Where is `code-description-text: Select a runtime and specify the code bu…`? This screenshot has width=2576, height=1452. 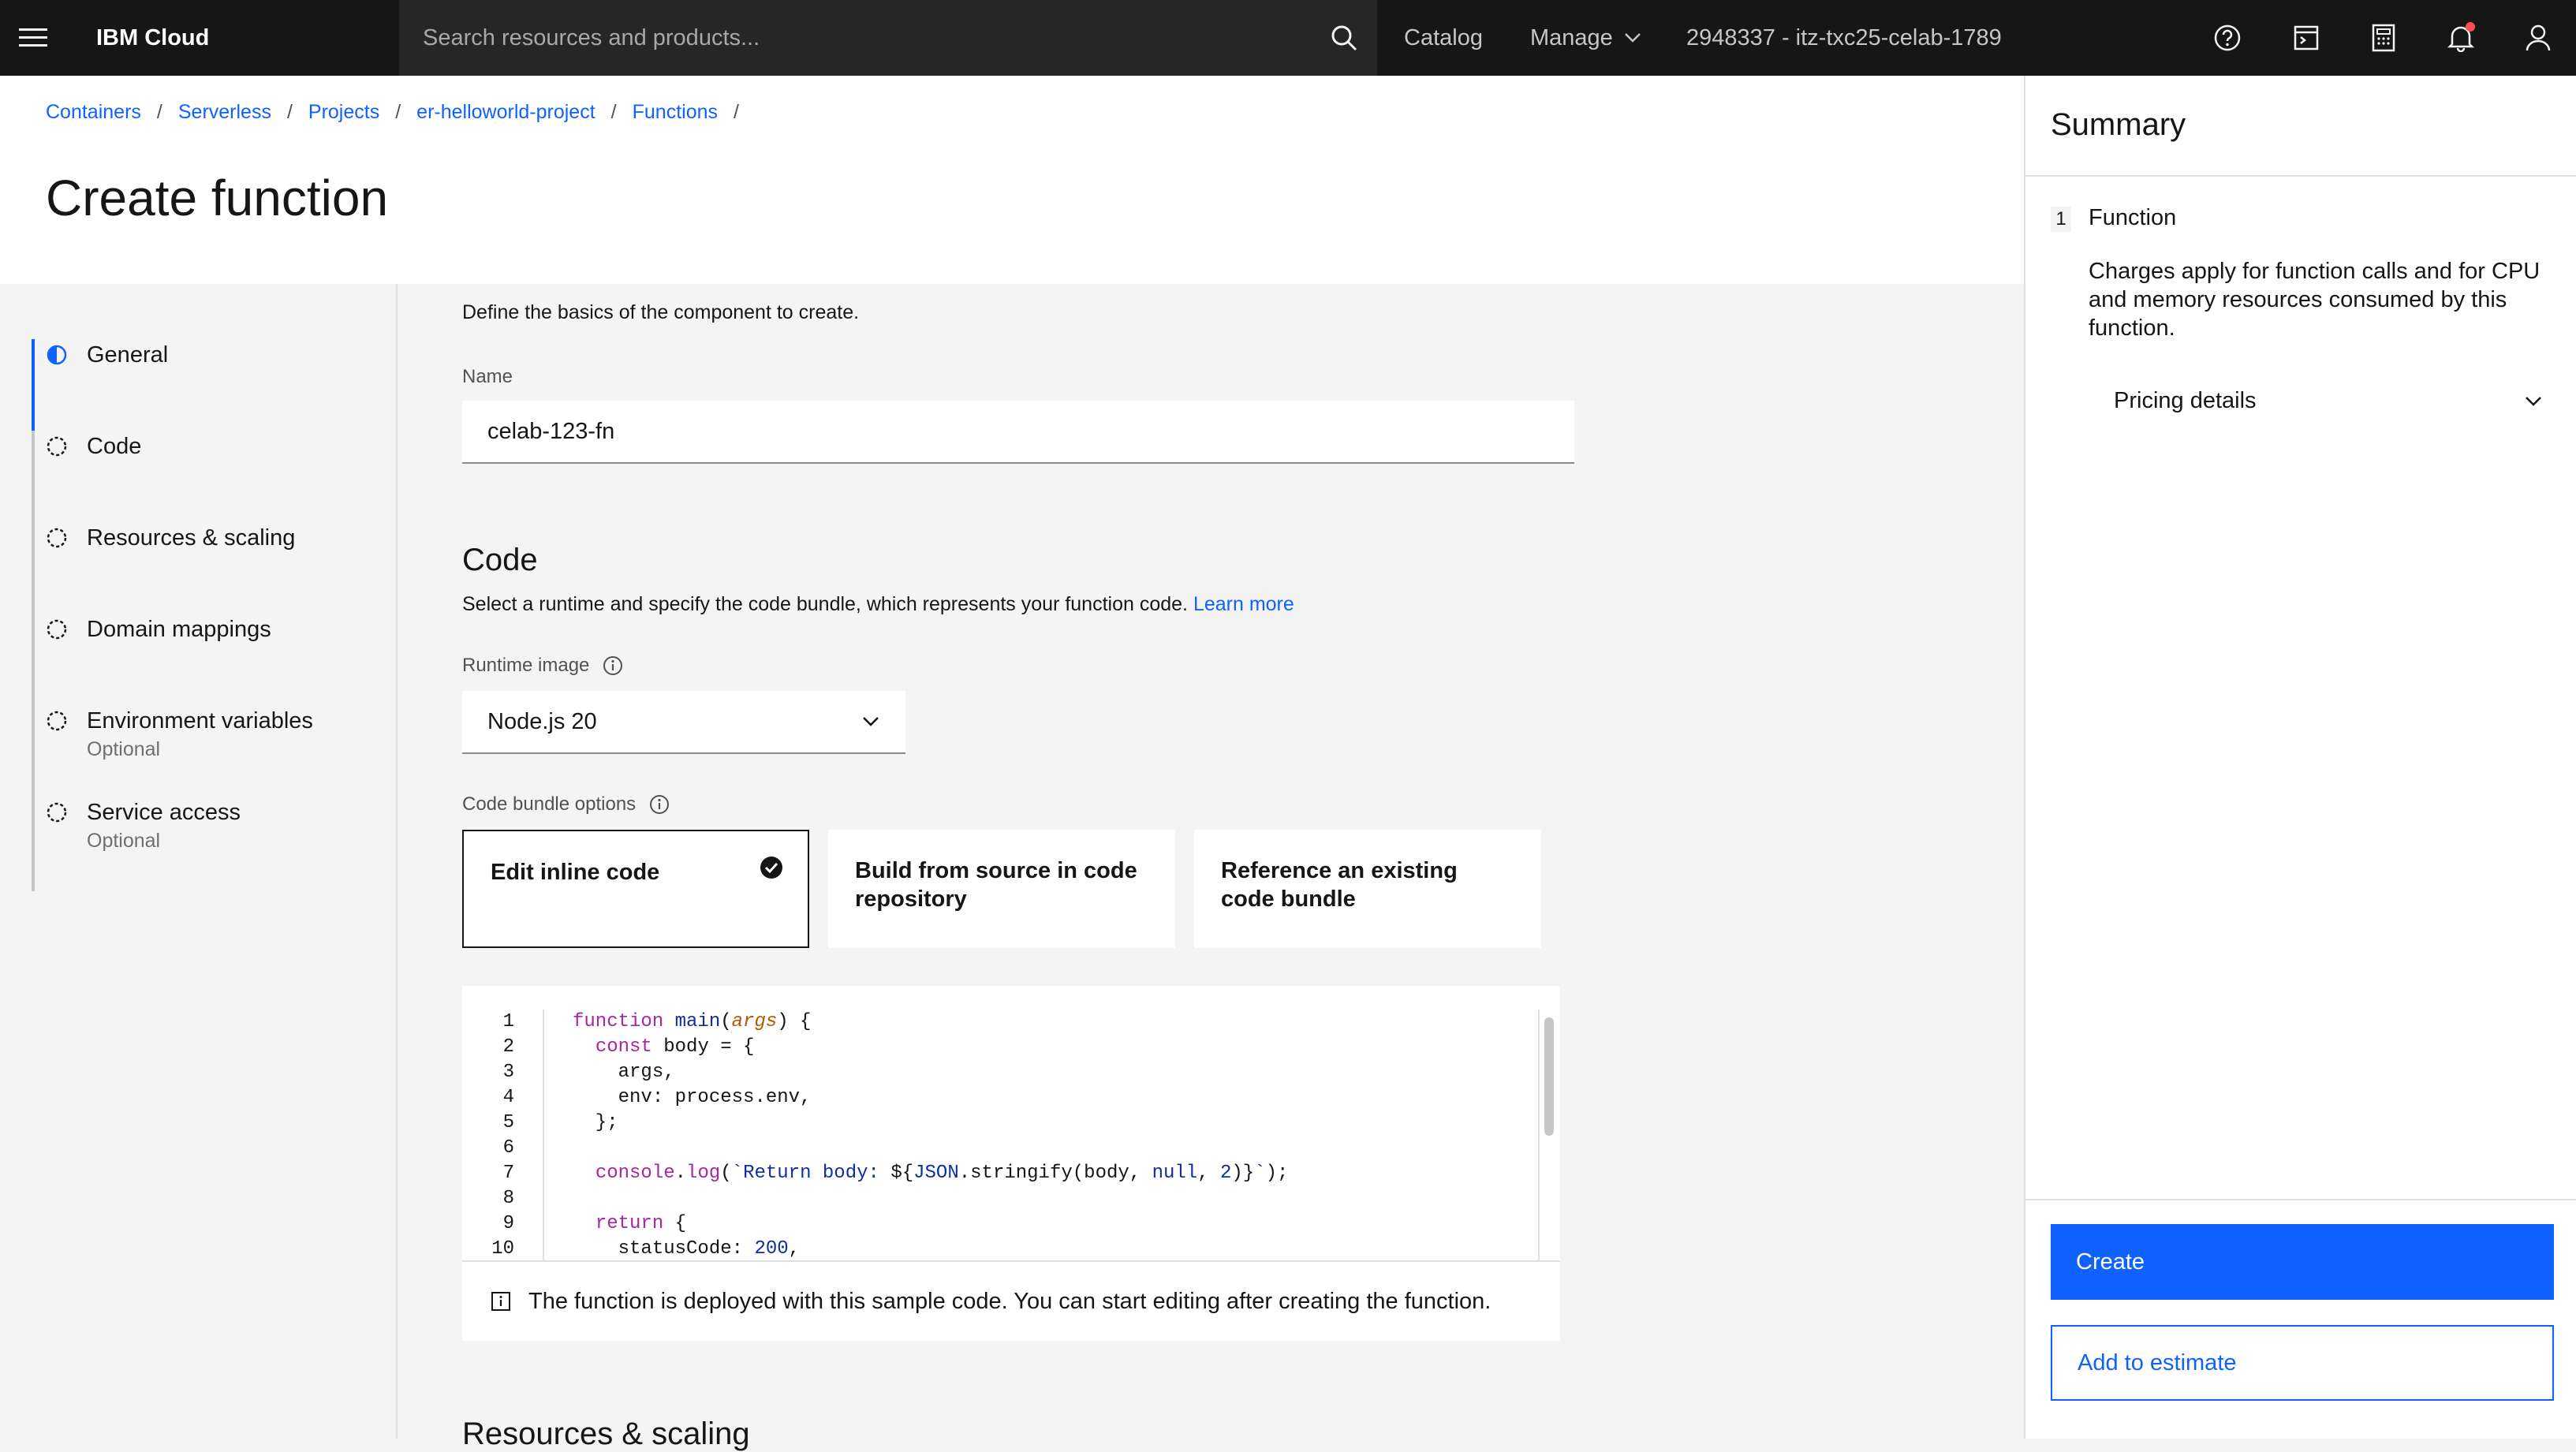 code-description-text: Select a runtime and specify the code bu… is located at coordinates (825, 604).